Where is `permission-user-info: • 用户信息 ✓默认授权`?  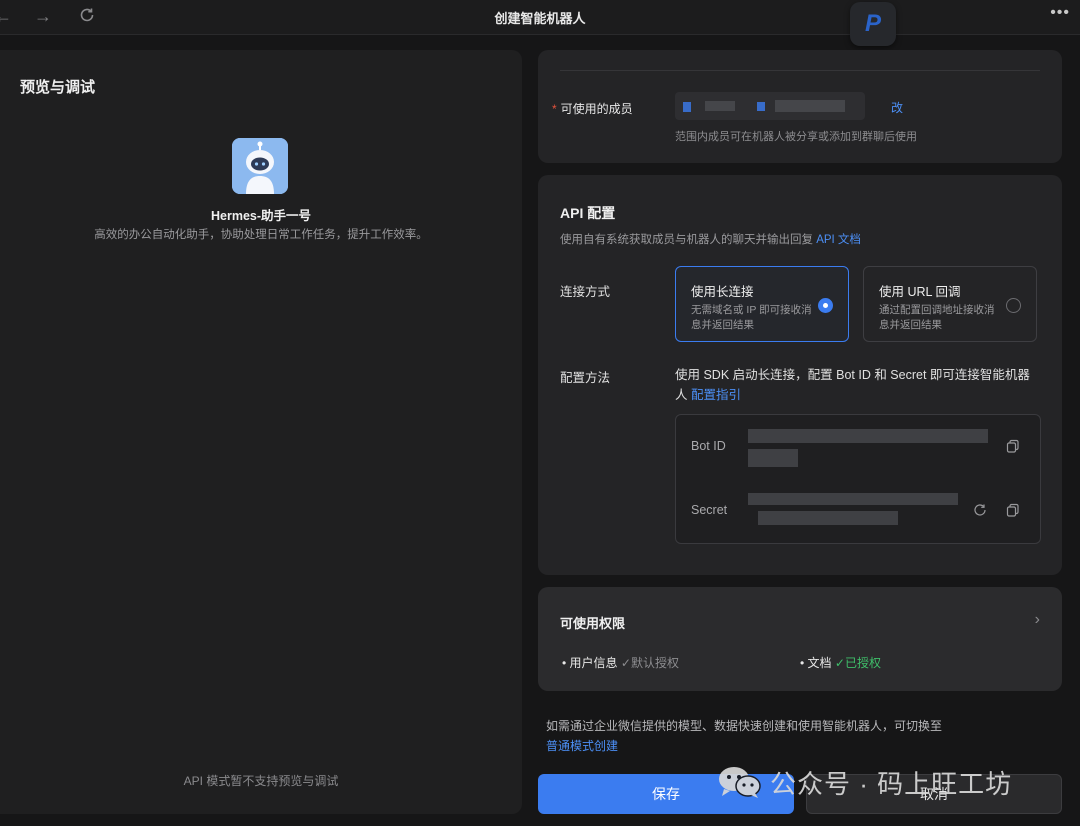 permission-user-info: • 用户信息 ✓默认授权 is located at coordinates (620, 663).